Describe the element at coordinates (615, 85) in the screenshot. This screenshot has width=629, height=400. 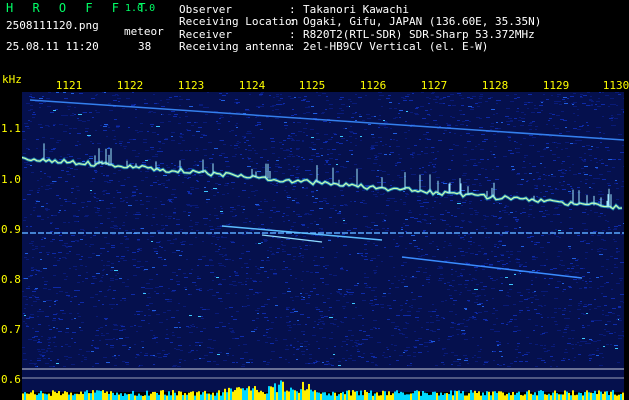
I see `time-tick-label: 1130` at that location.